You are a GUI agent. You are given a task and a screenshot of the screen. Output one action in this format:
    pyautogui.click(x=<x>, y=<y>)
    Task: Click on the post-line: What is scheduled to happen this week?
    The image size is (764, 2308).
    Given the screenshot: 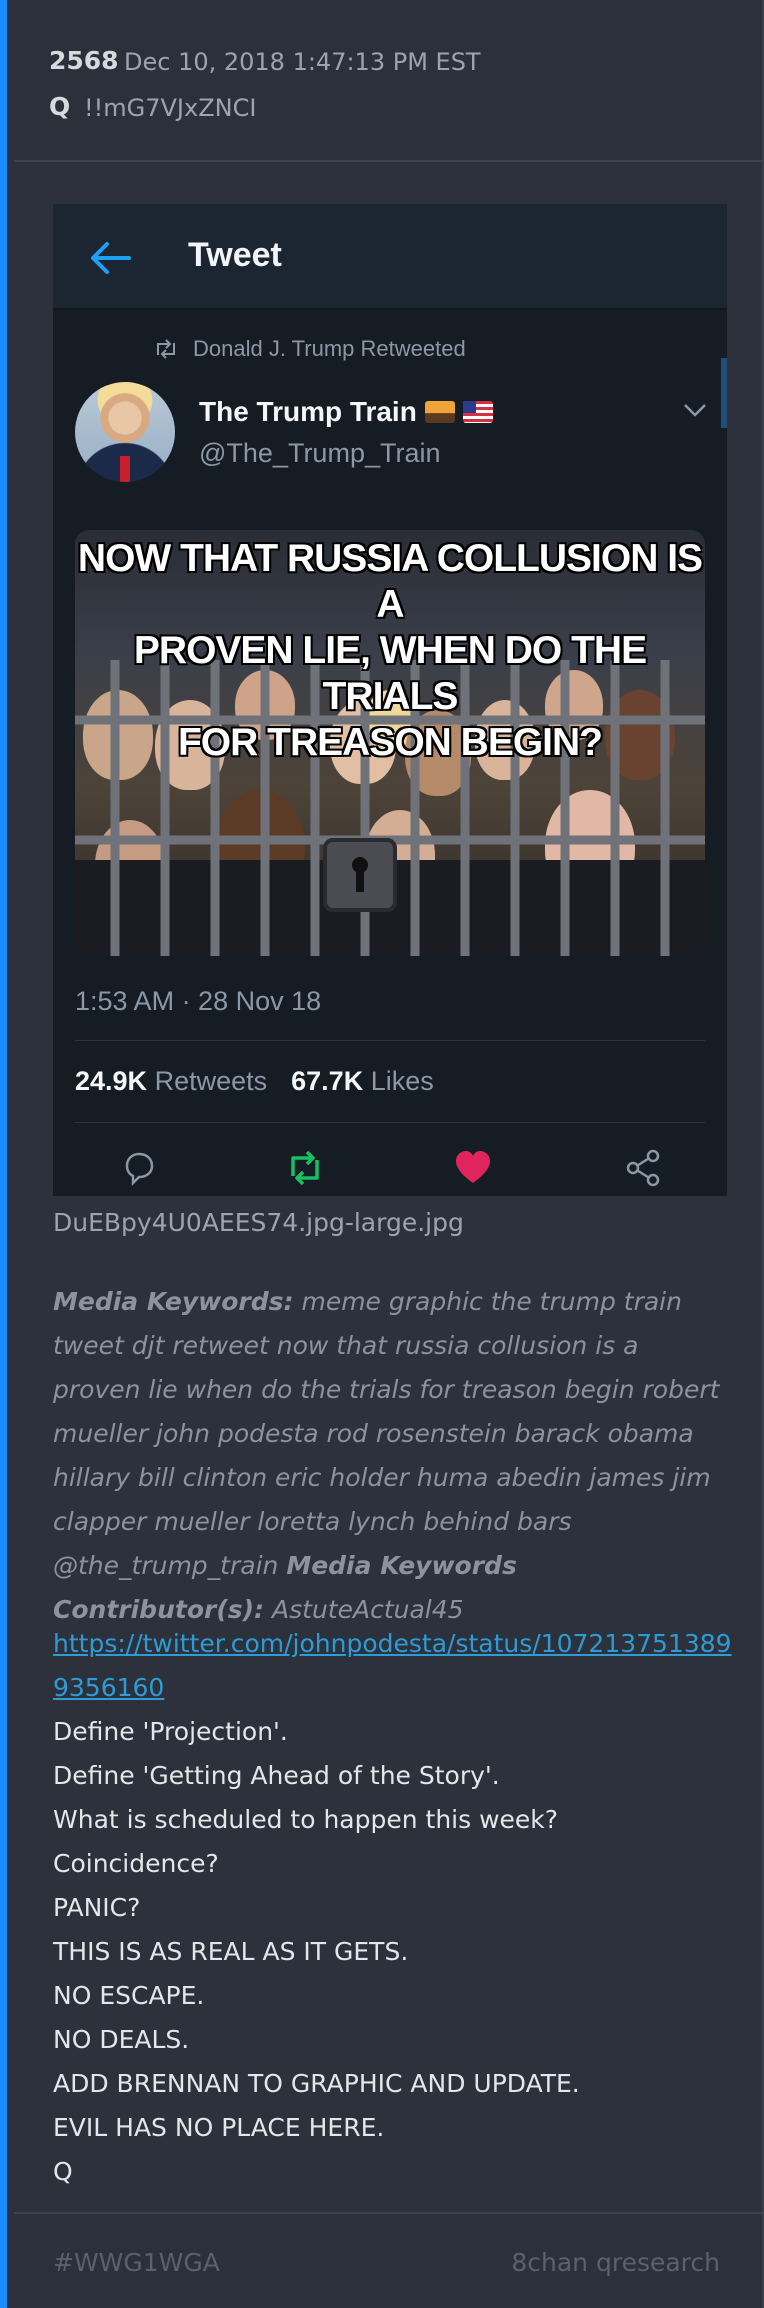 What is the action you would take?
    pyautogui.click(x=306, y=1819)
    